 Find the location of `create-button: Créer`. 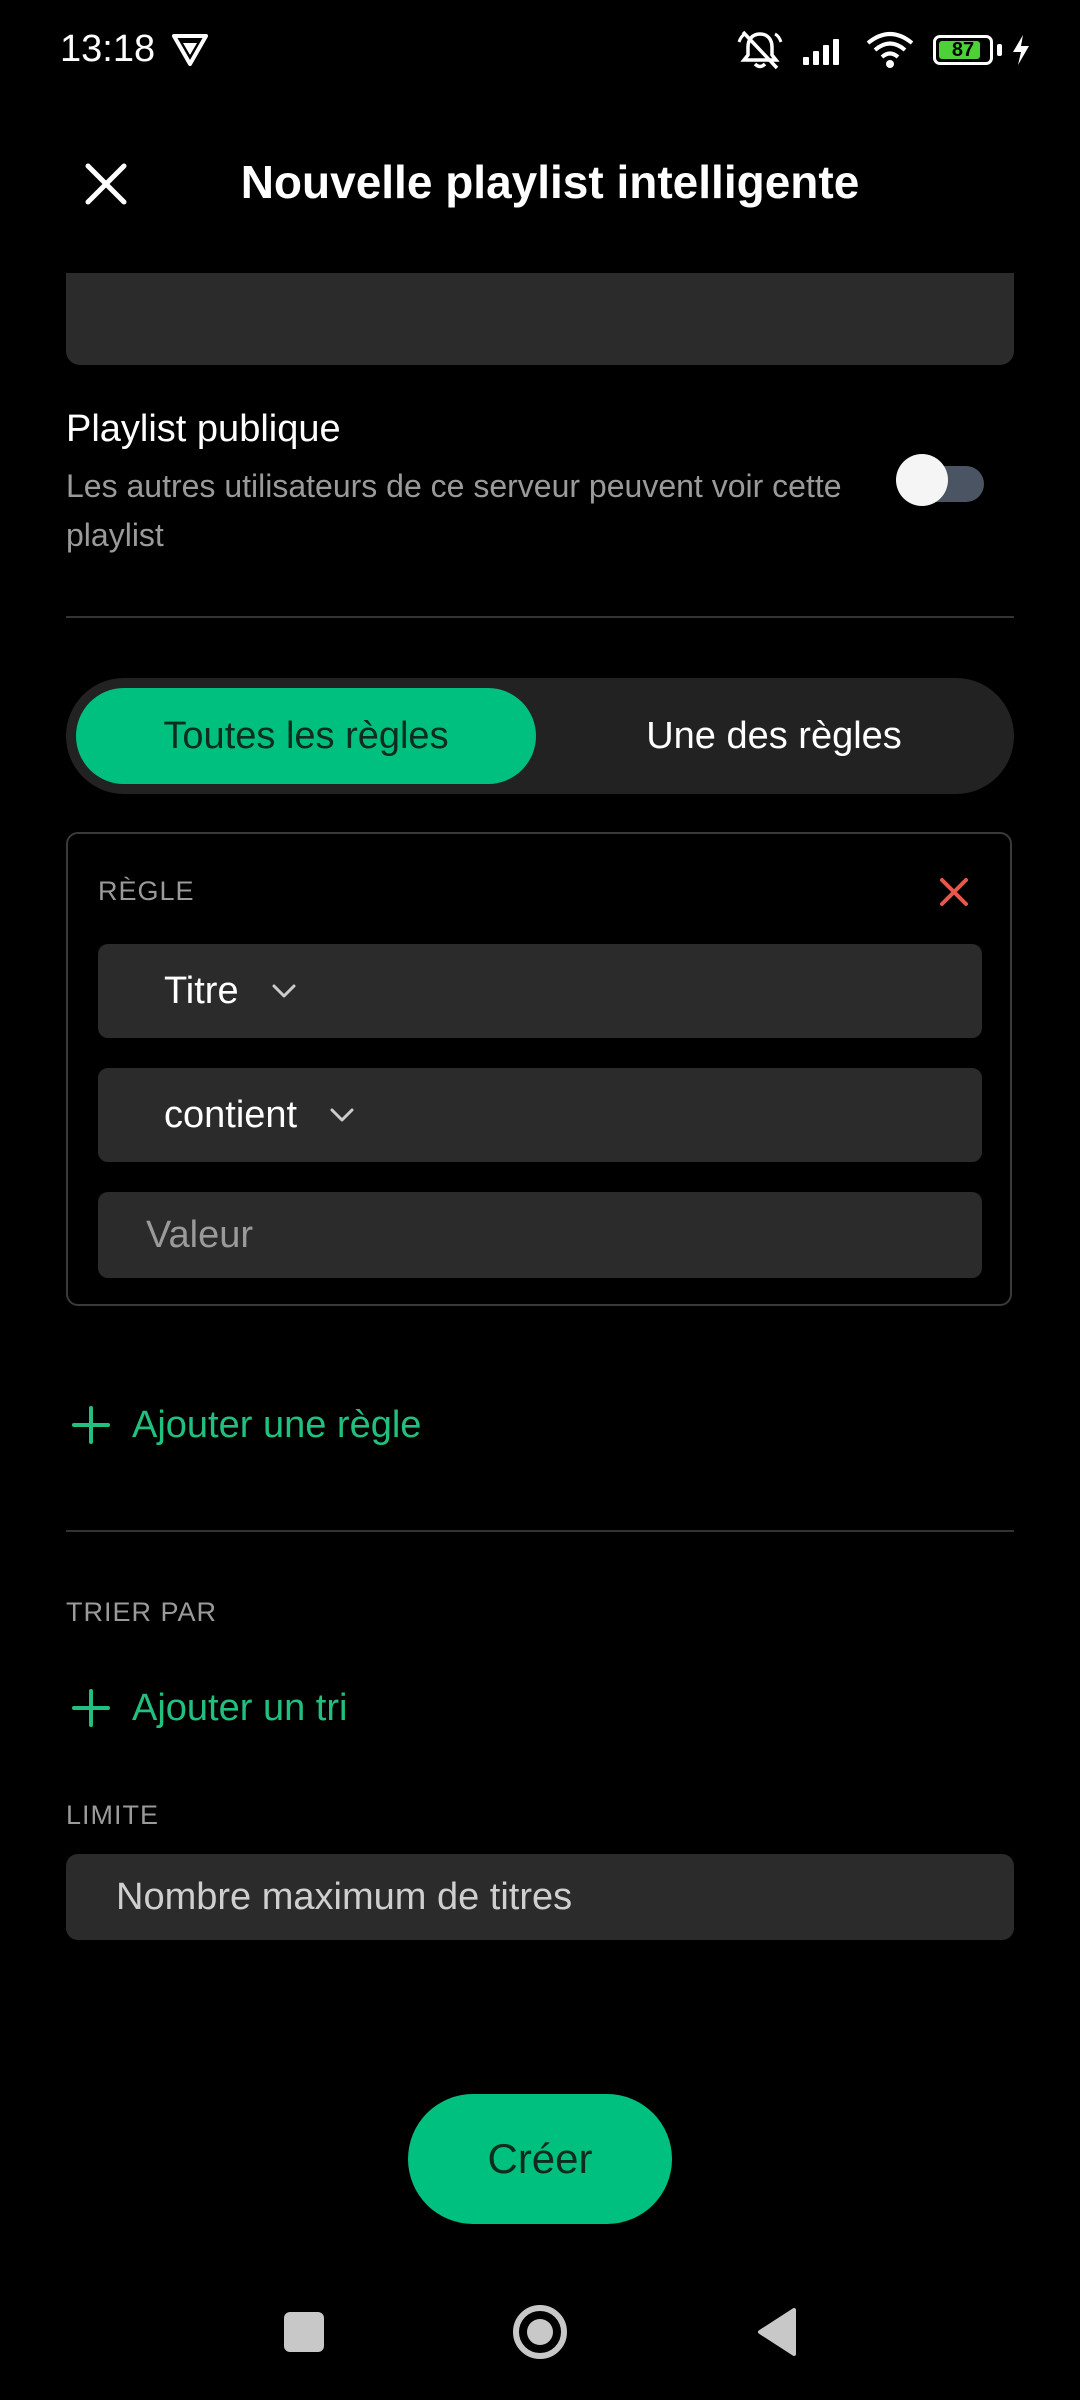

create-button: Créer is located at coordinates (540, 2159).